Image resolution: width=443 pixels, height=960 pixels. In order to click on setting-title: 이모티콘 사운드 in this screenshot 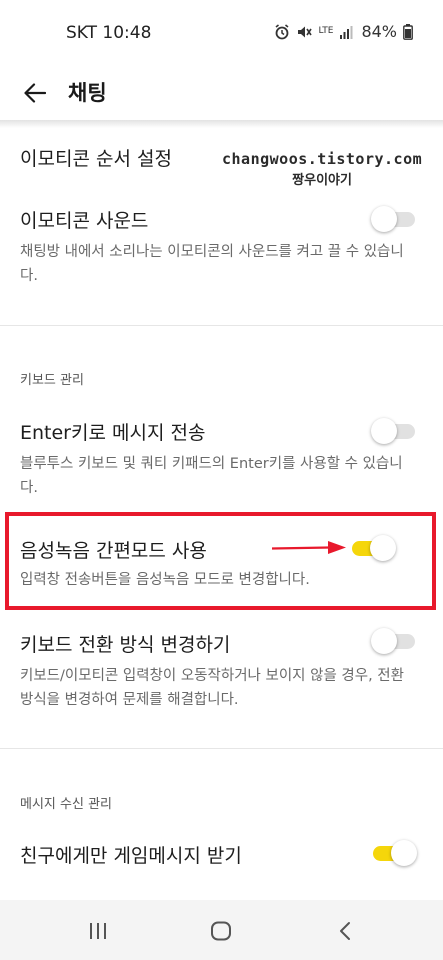, I will do `click(84, 221)`.